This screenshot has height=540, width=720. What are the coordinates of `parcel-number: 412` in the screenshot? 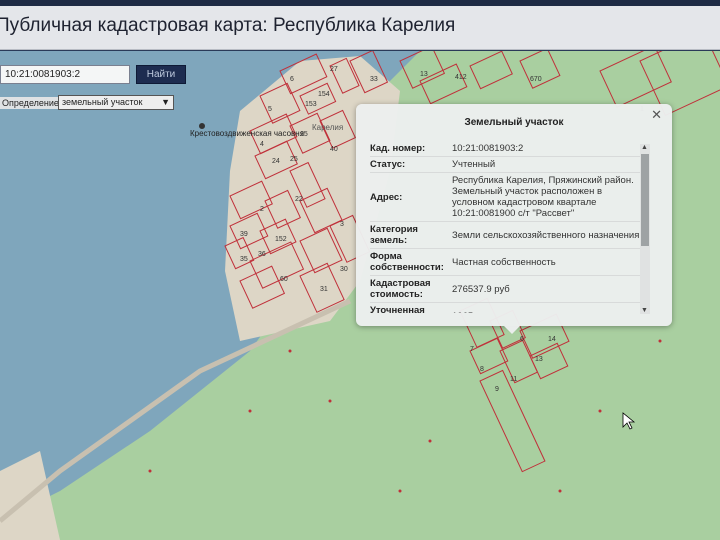 It's located at (461, 77).